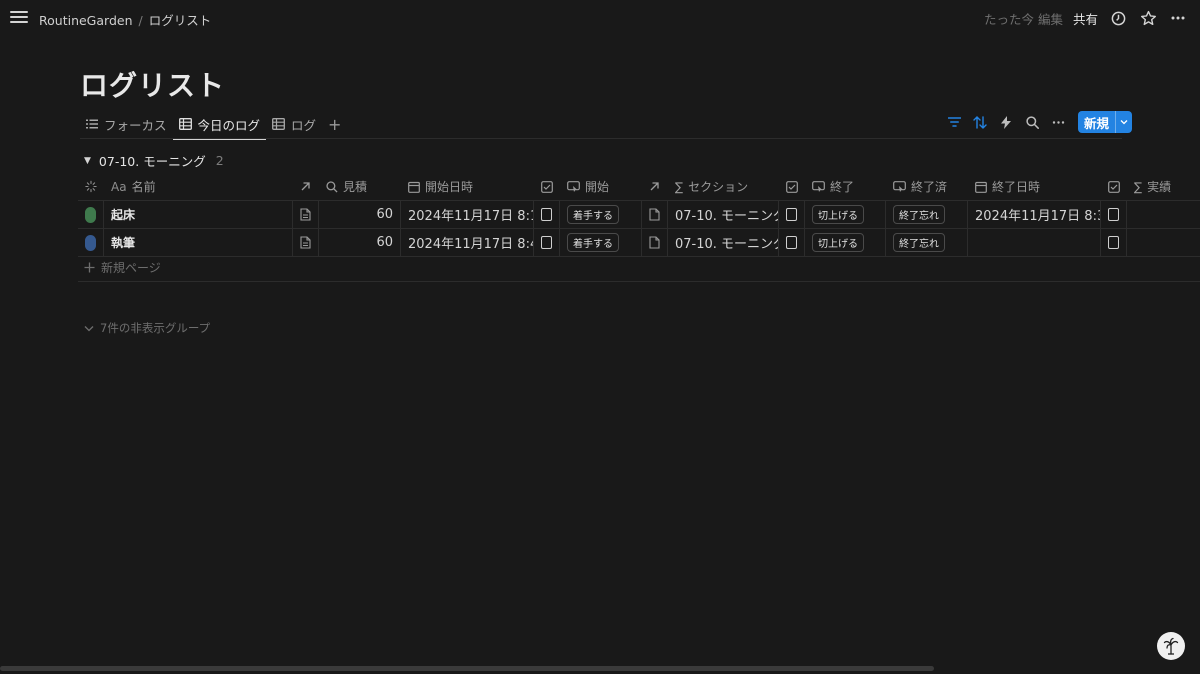  Describe the element at coordinates (1171, 646) in the screenshot. I see `help-button` at that location.